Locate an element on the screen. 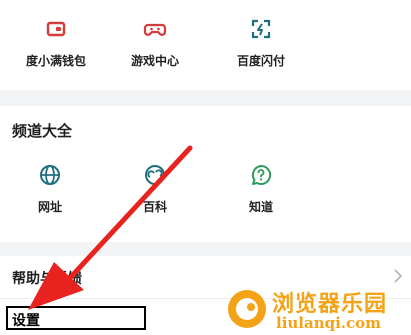 This screenshot has height=335, width=411. globe-icon is located at coordinates (50, 175).